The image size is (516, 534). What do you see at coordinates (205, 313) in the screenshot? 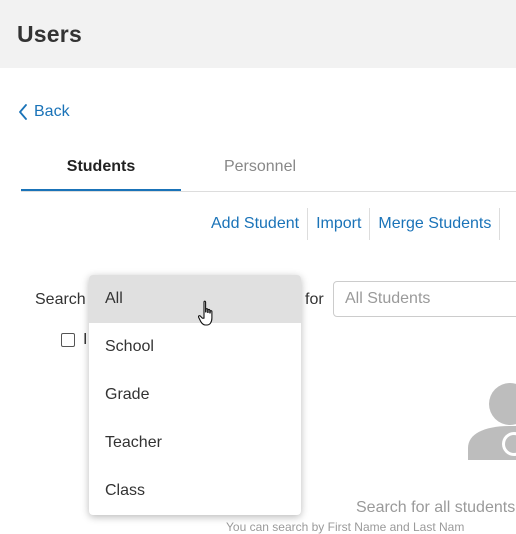
I see `hand-pointer-icon` at bounding box center [205, 313].